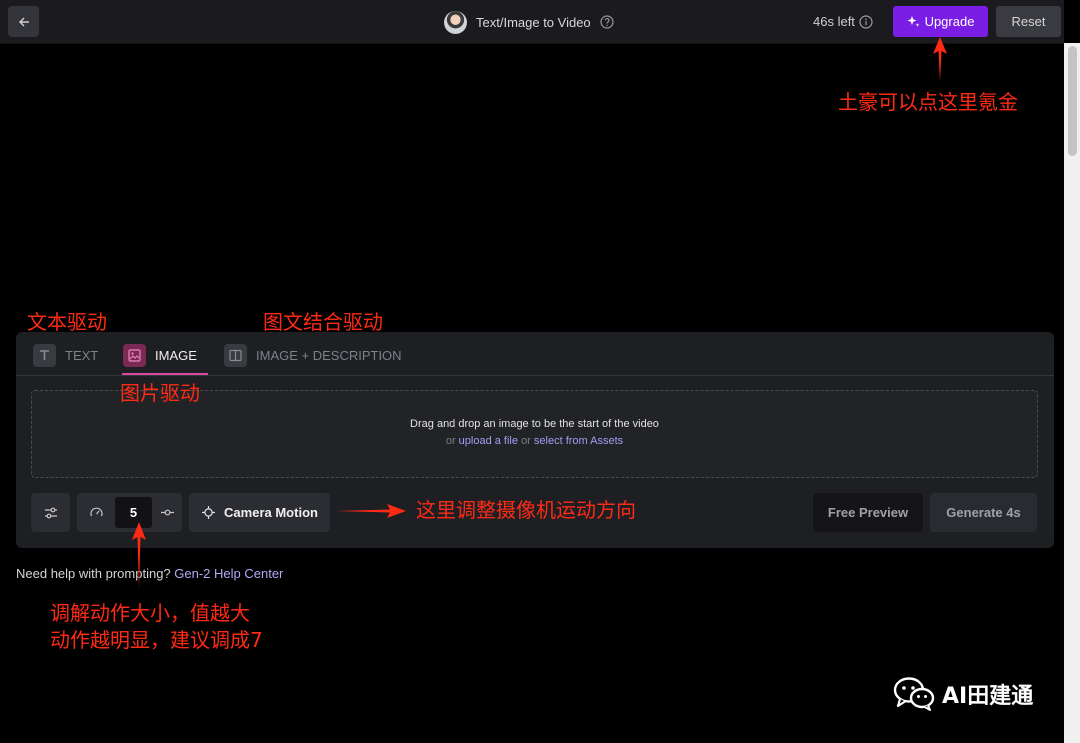 This screenshot has height=743, width=1080. I want to click on tab-image: IMAGE, so click(160, 355).